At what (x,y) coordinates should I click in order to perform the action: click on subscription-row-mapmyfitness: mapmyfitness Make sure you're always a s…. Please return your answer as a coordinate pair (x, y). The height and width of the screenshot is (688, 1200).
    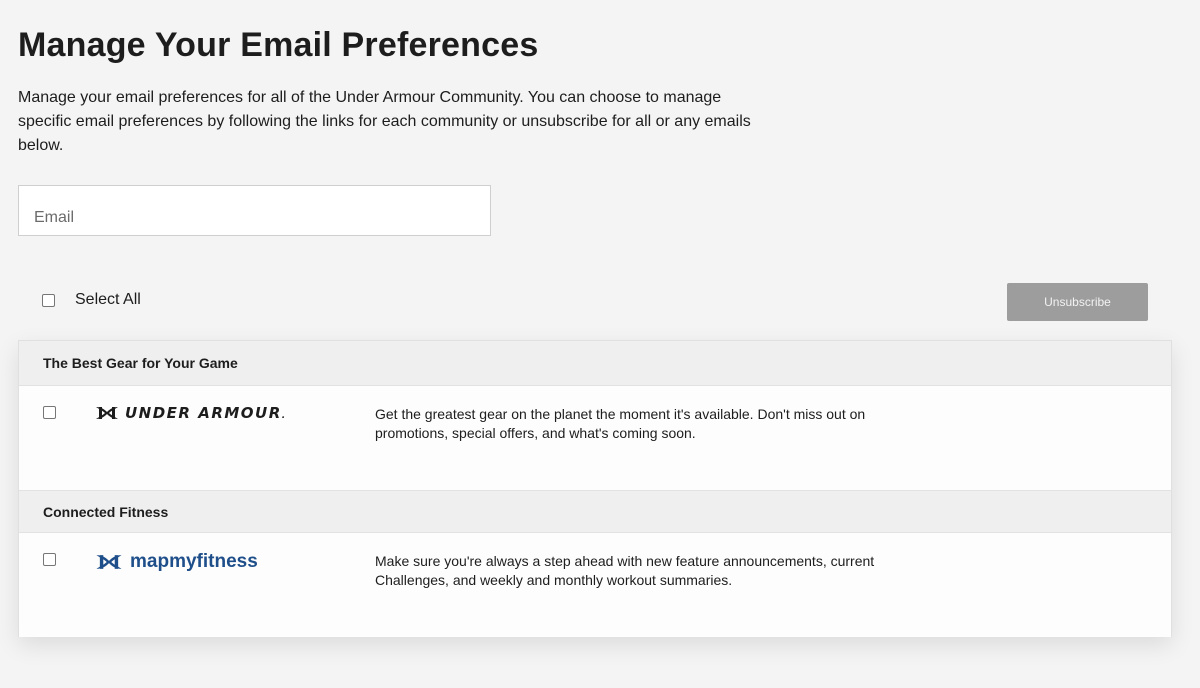
    Looking at the image, I should click on (595, 585).